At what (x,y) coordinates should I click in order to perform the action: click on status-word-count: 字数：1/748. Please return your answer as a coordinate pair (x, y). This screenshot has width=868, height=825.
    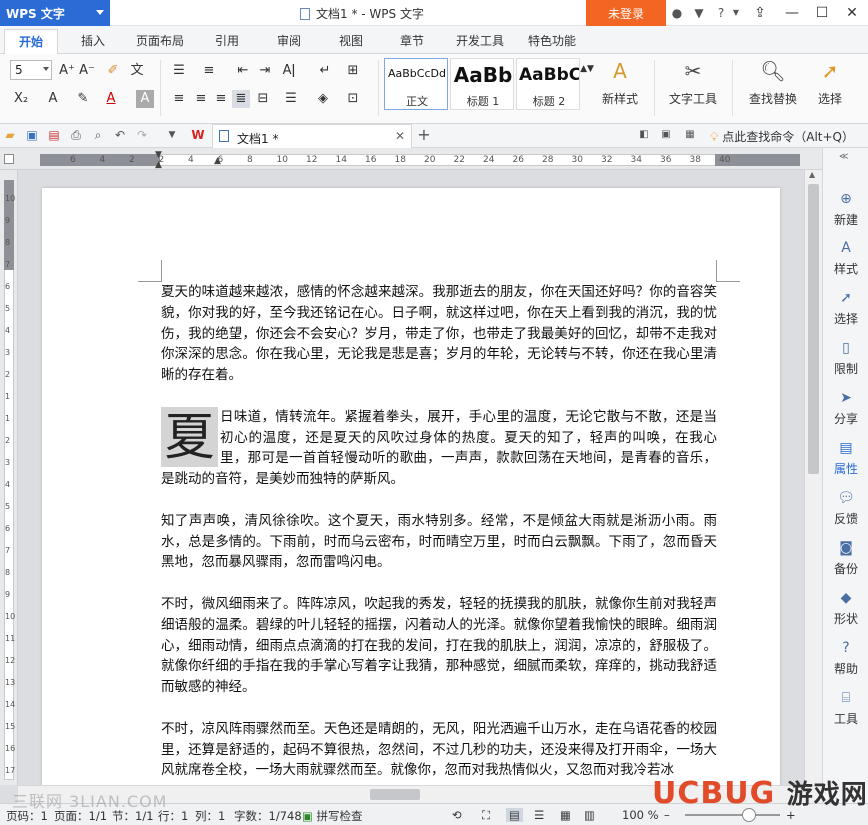
    Looking at the image, I should click on (268, 816).